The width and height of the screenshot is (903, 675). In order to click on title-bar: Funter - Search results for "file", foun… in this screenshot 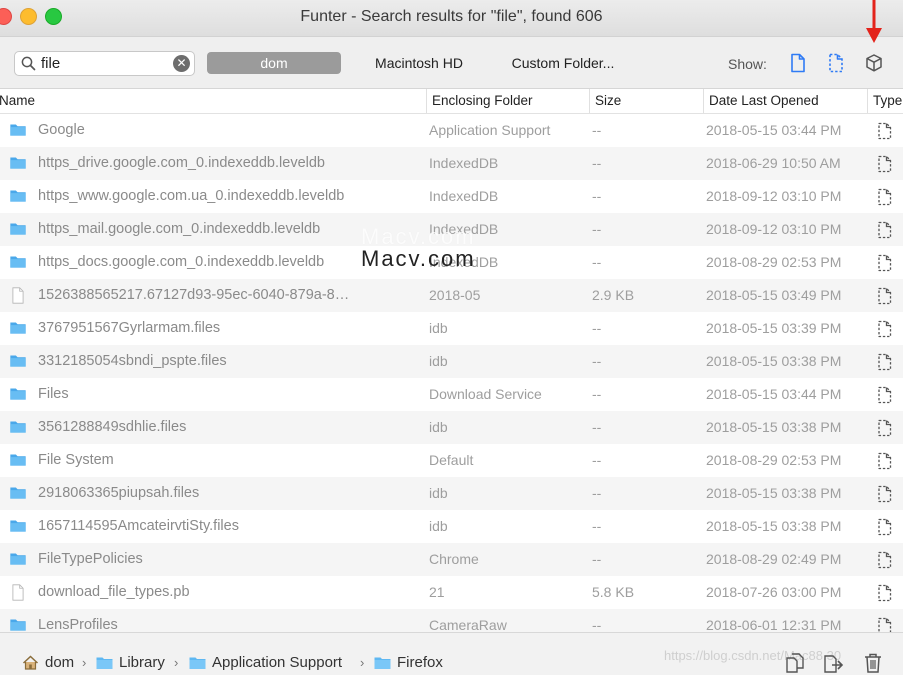, I will do `click(451, 18)`.